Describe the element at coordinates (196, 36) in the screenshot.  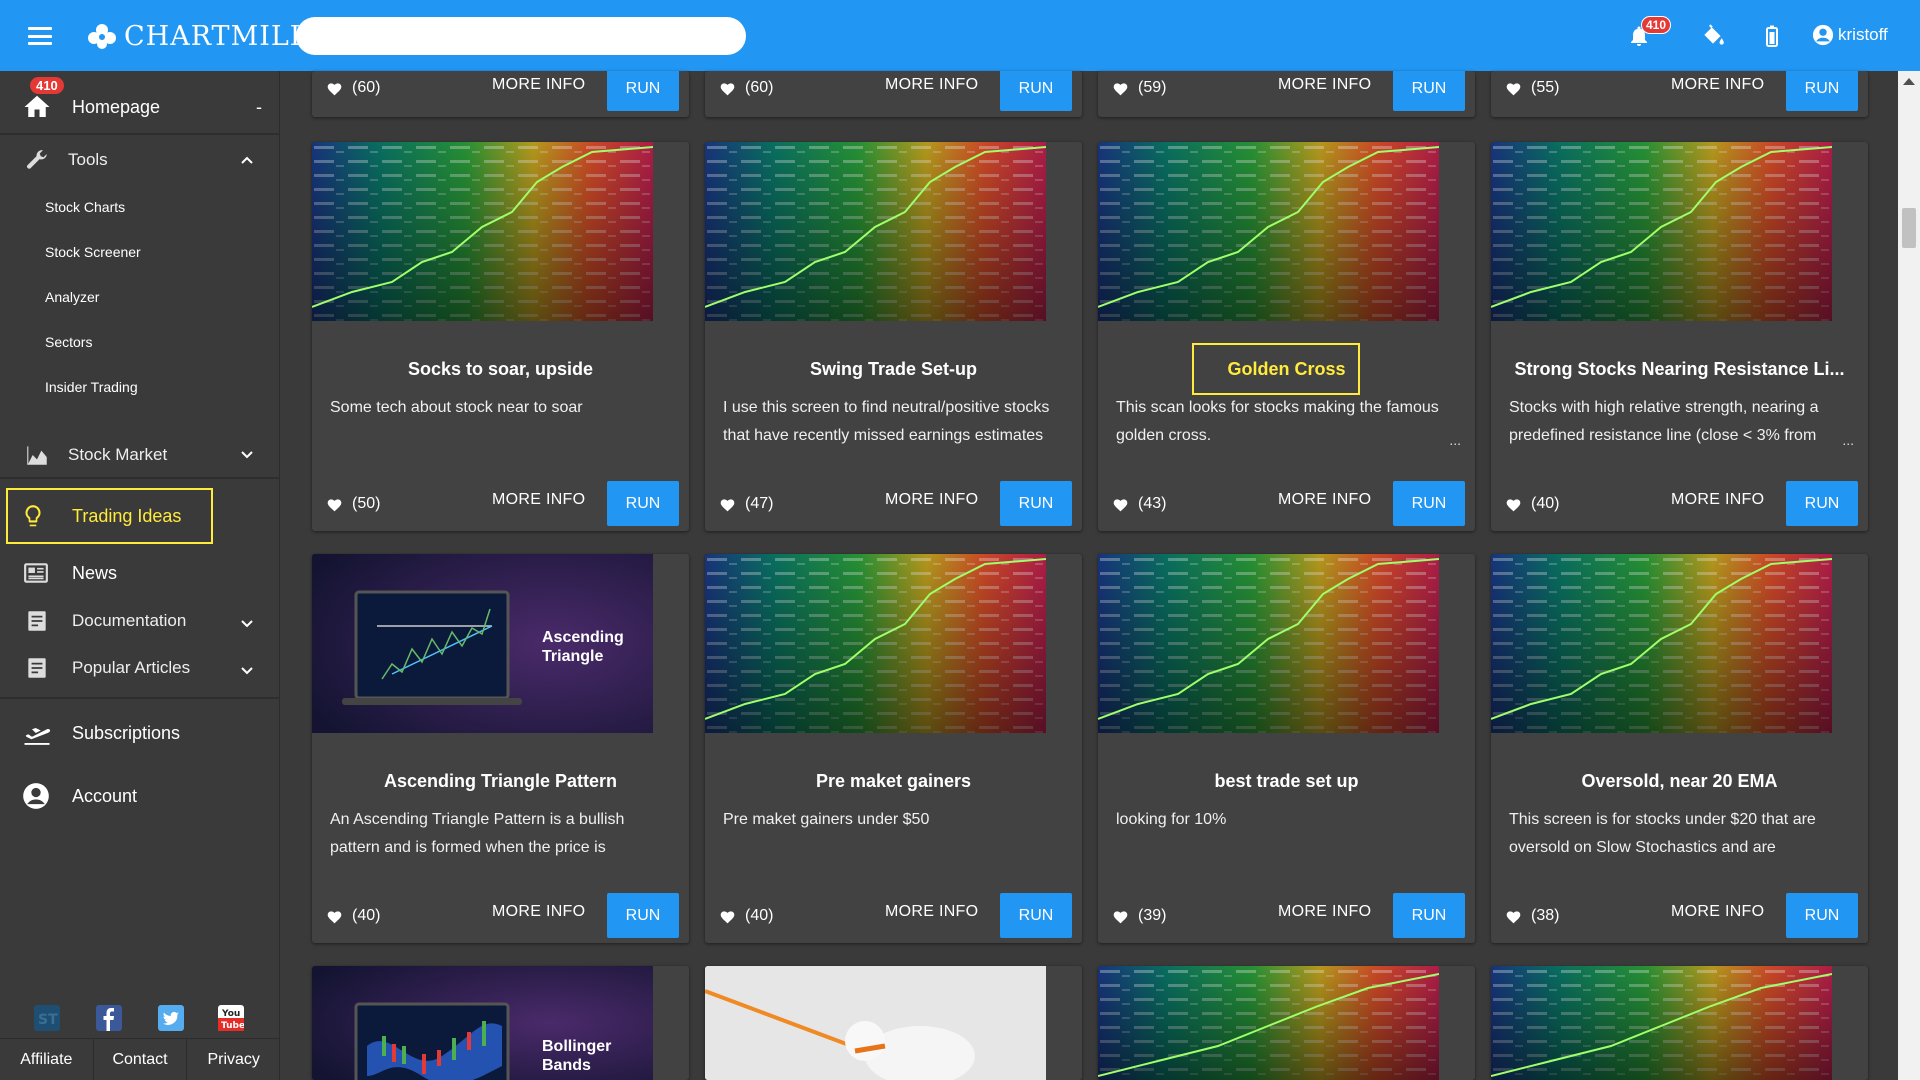
I see `chartmill-logo: CHARTMILL` at that location.